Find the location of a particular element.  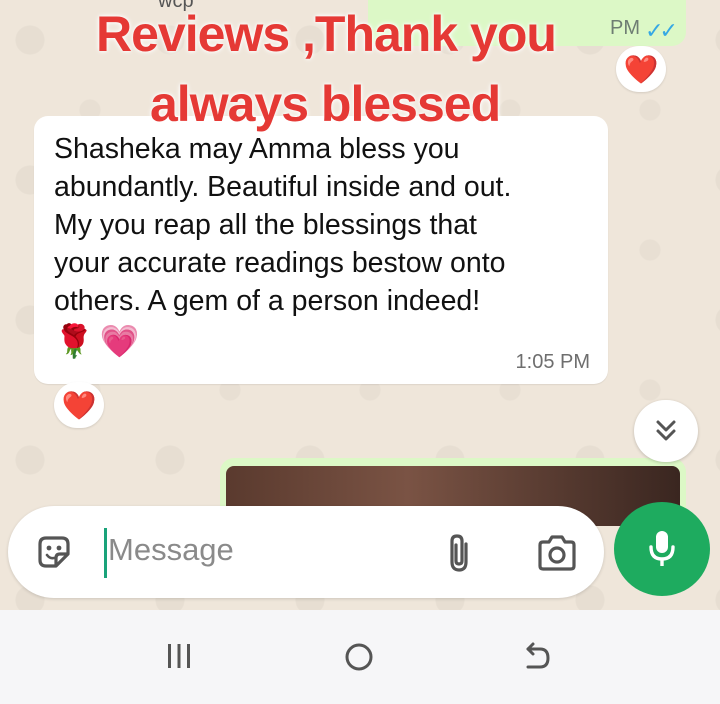

system-navigation-bar is located at coordinates (360, 657).